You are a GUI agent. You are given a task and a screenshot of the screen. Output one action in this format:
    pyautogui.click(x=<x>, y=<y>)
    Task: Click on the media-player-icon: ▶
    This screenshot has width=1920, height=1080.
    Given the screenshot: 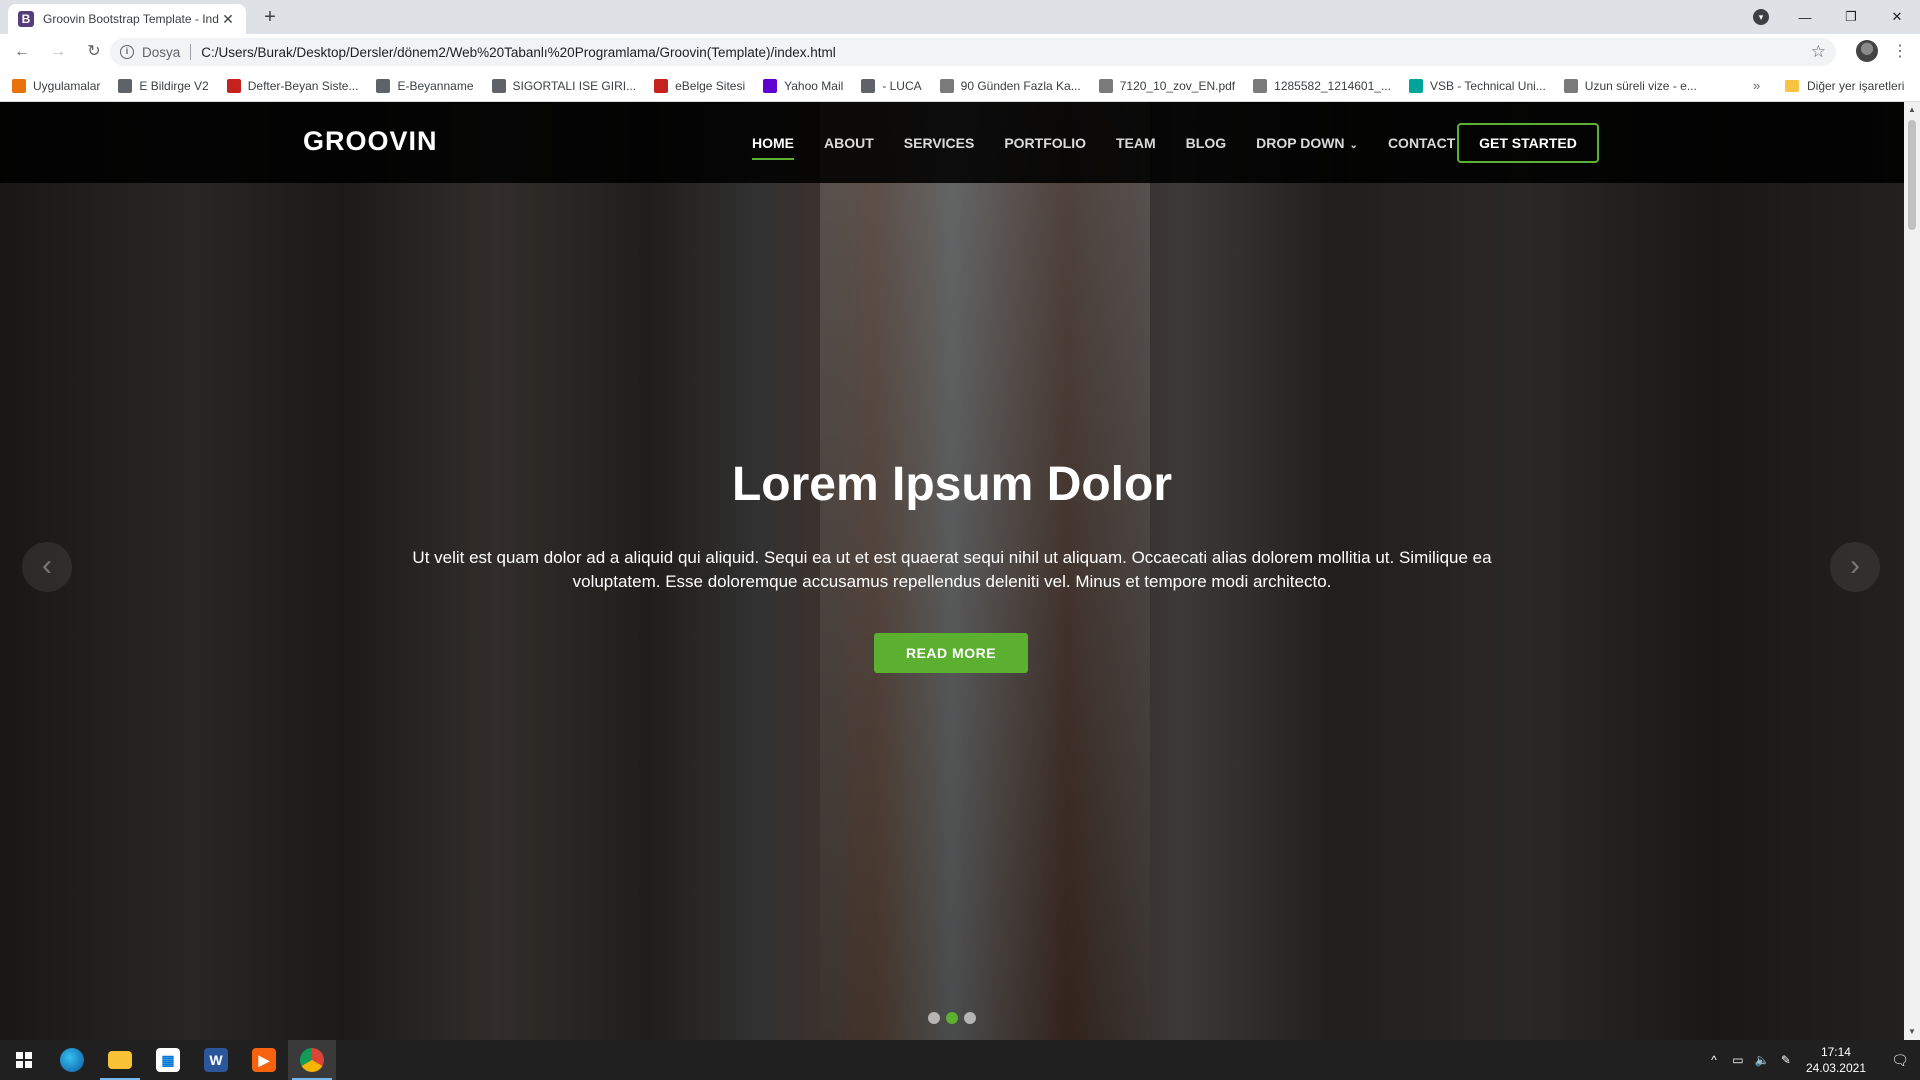 What is the action you would take?
    pyautogui.click(x=264, y=1060)
    